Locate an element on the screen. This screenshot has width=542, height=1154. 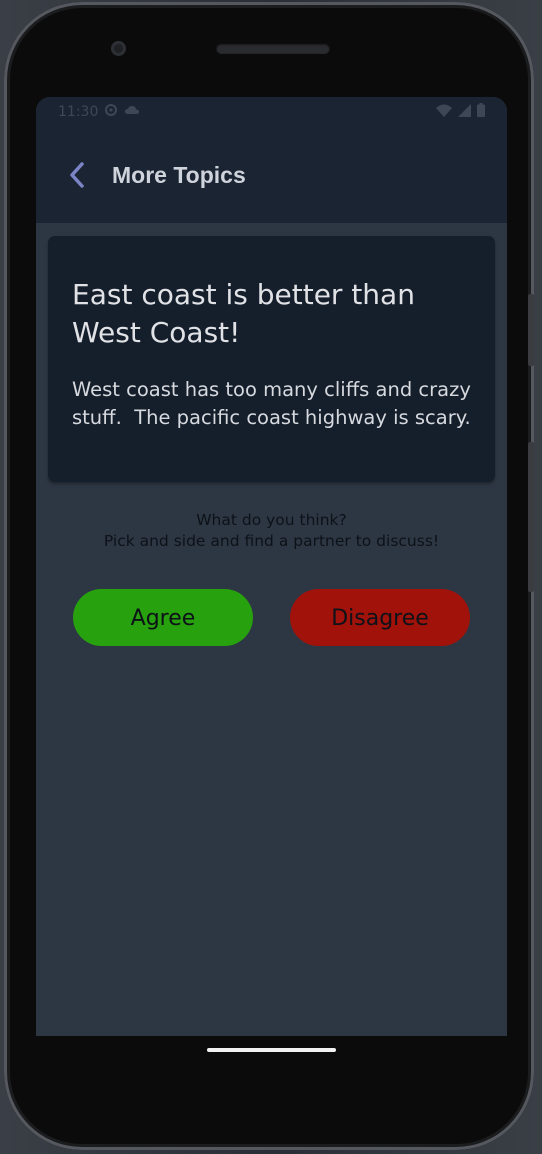
agree-button: Agree is located at coordinates (163, 617).